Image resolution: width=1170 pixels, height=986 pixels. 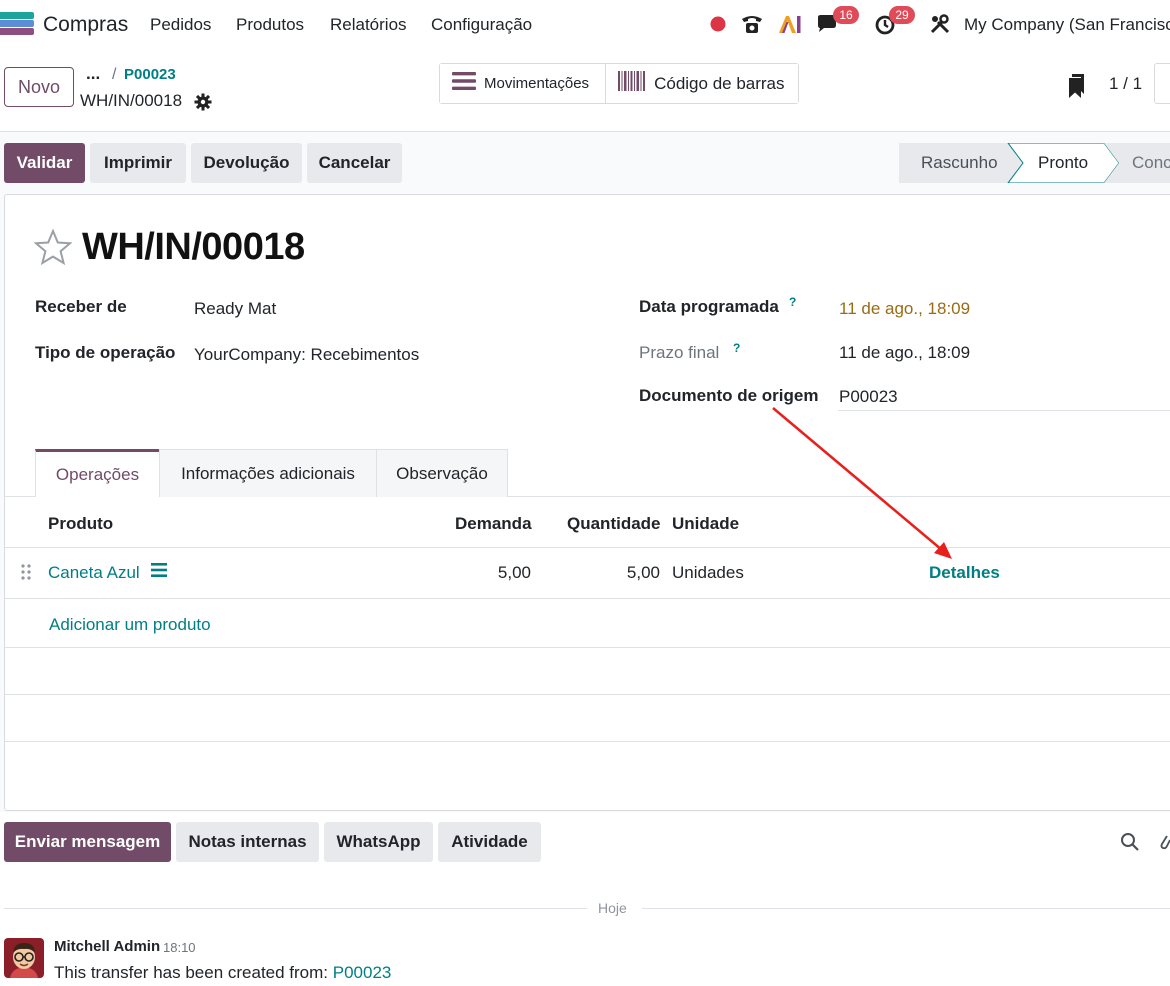 I want to click on moves-smart-button: Movimentações, so click(x=523, y=83).